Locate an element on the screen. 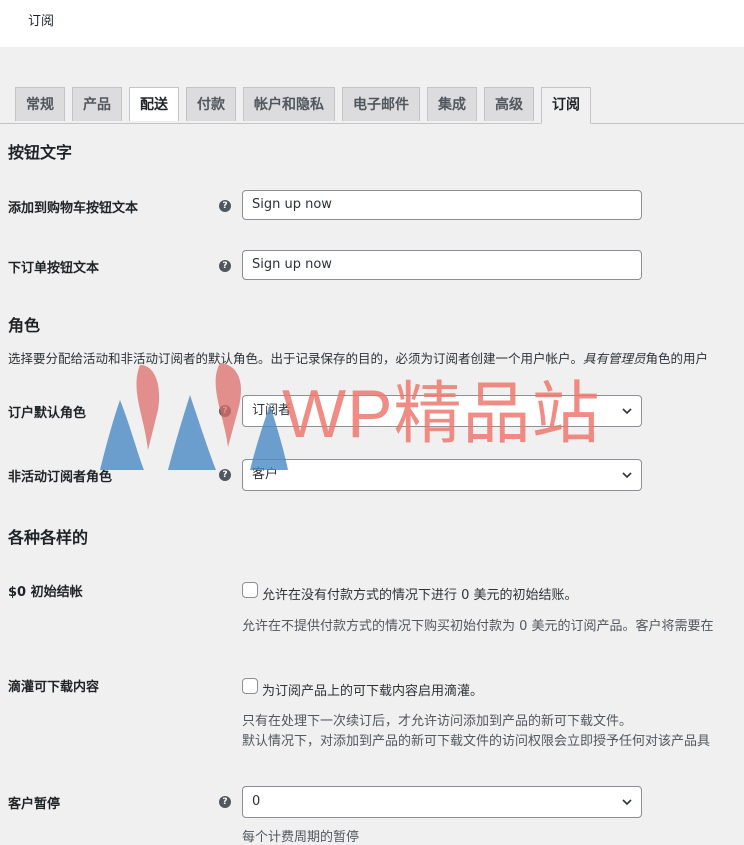  zero-checkout-label: $0 初始结帐 is located at coordinates (45, 592).